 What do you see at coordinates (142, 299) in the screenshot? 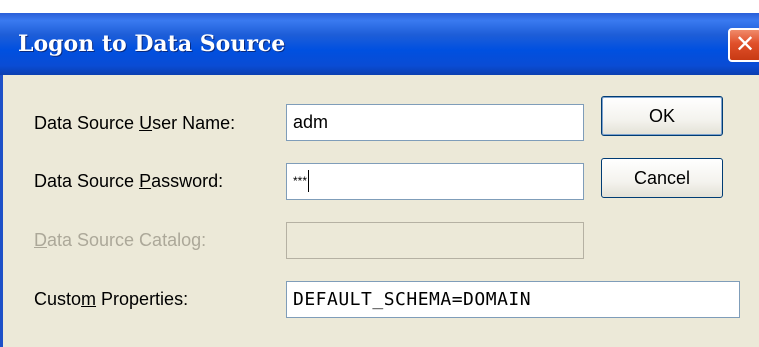
I see `custom-label-text-post: Properties:` at bounding box center [142, 299].